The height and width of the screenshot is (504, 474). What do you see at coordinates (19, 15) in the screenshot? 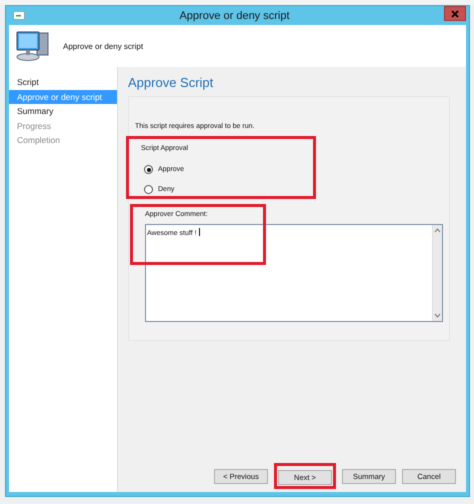
I see `window-icon` at bounding box center [19, 15].